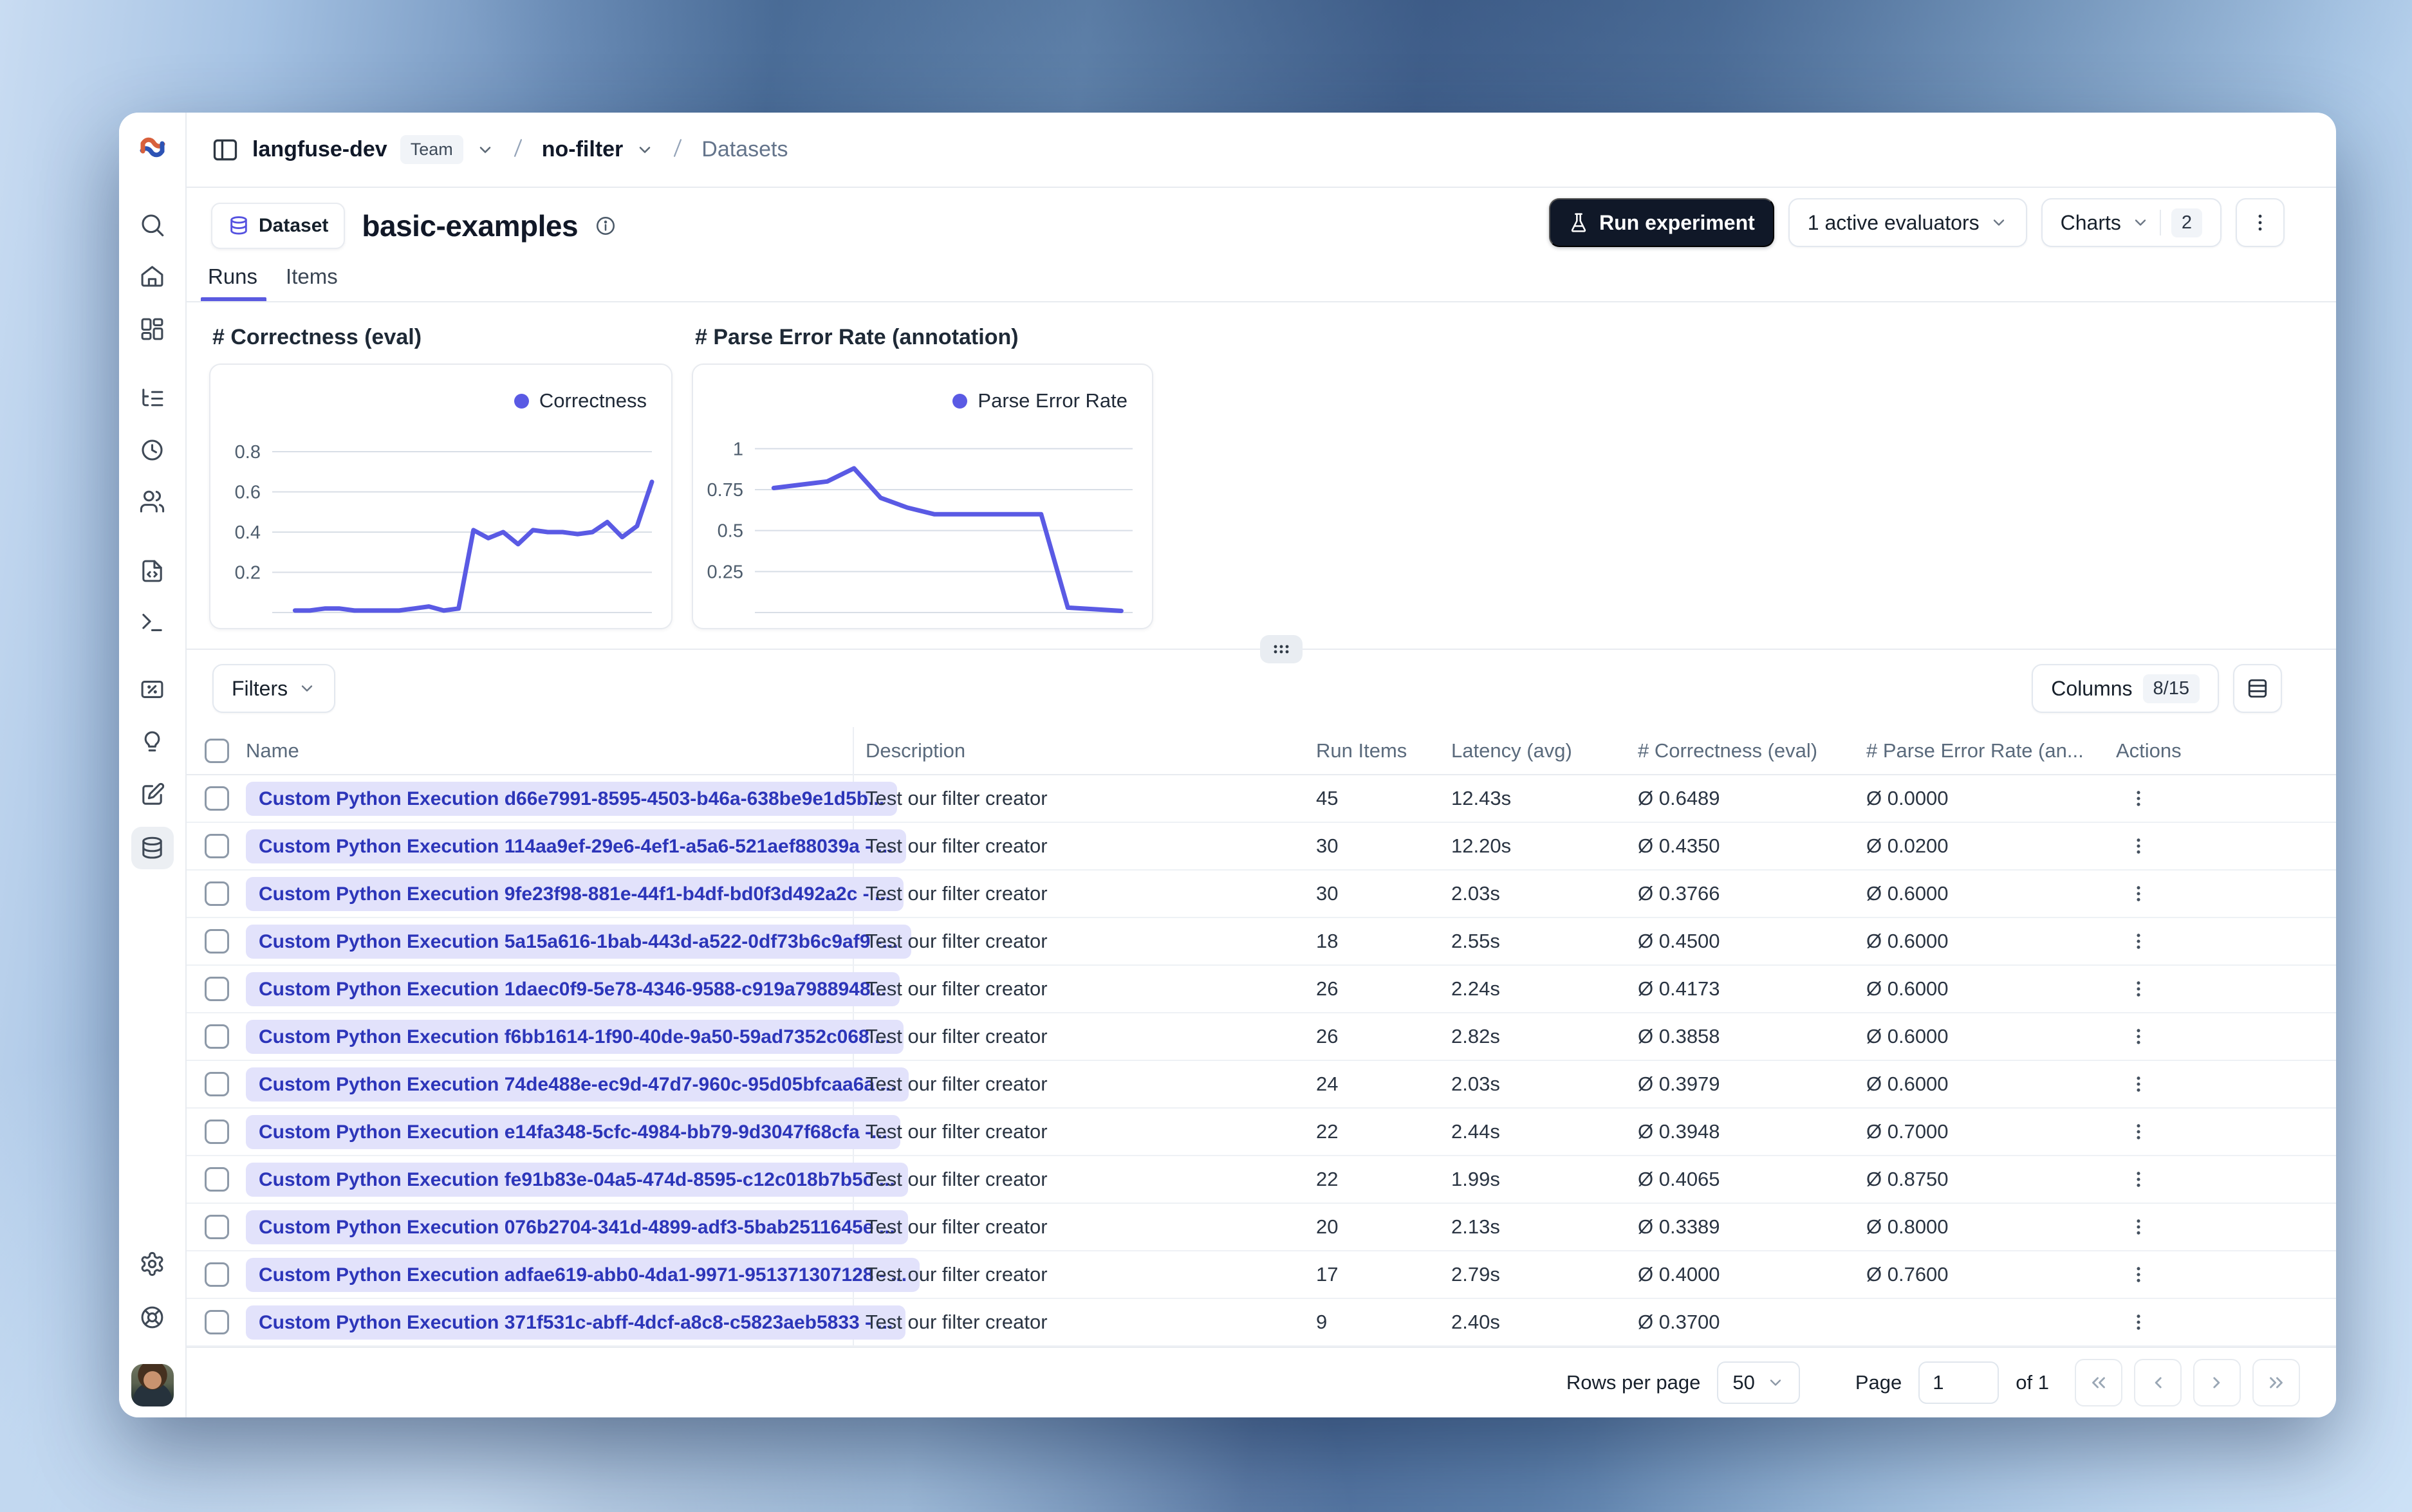 The image size is (2412, 1512). I want to click on gear-icon, so click(152, 1263).